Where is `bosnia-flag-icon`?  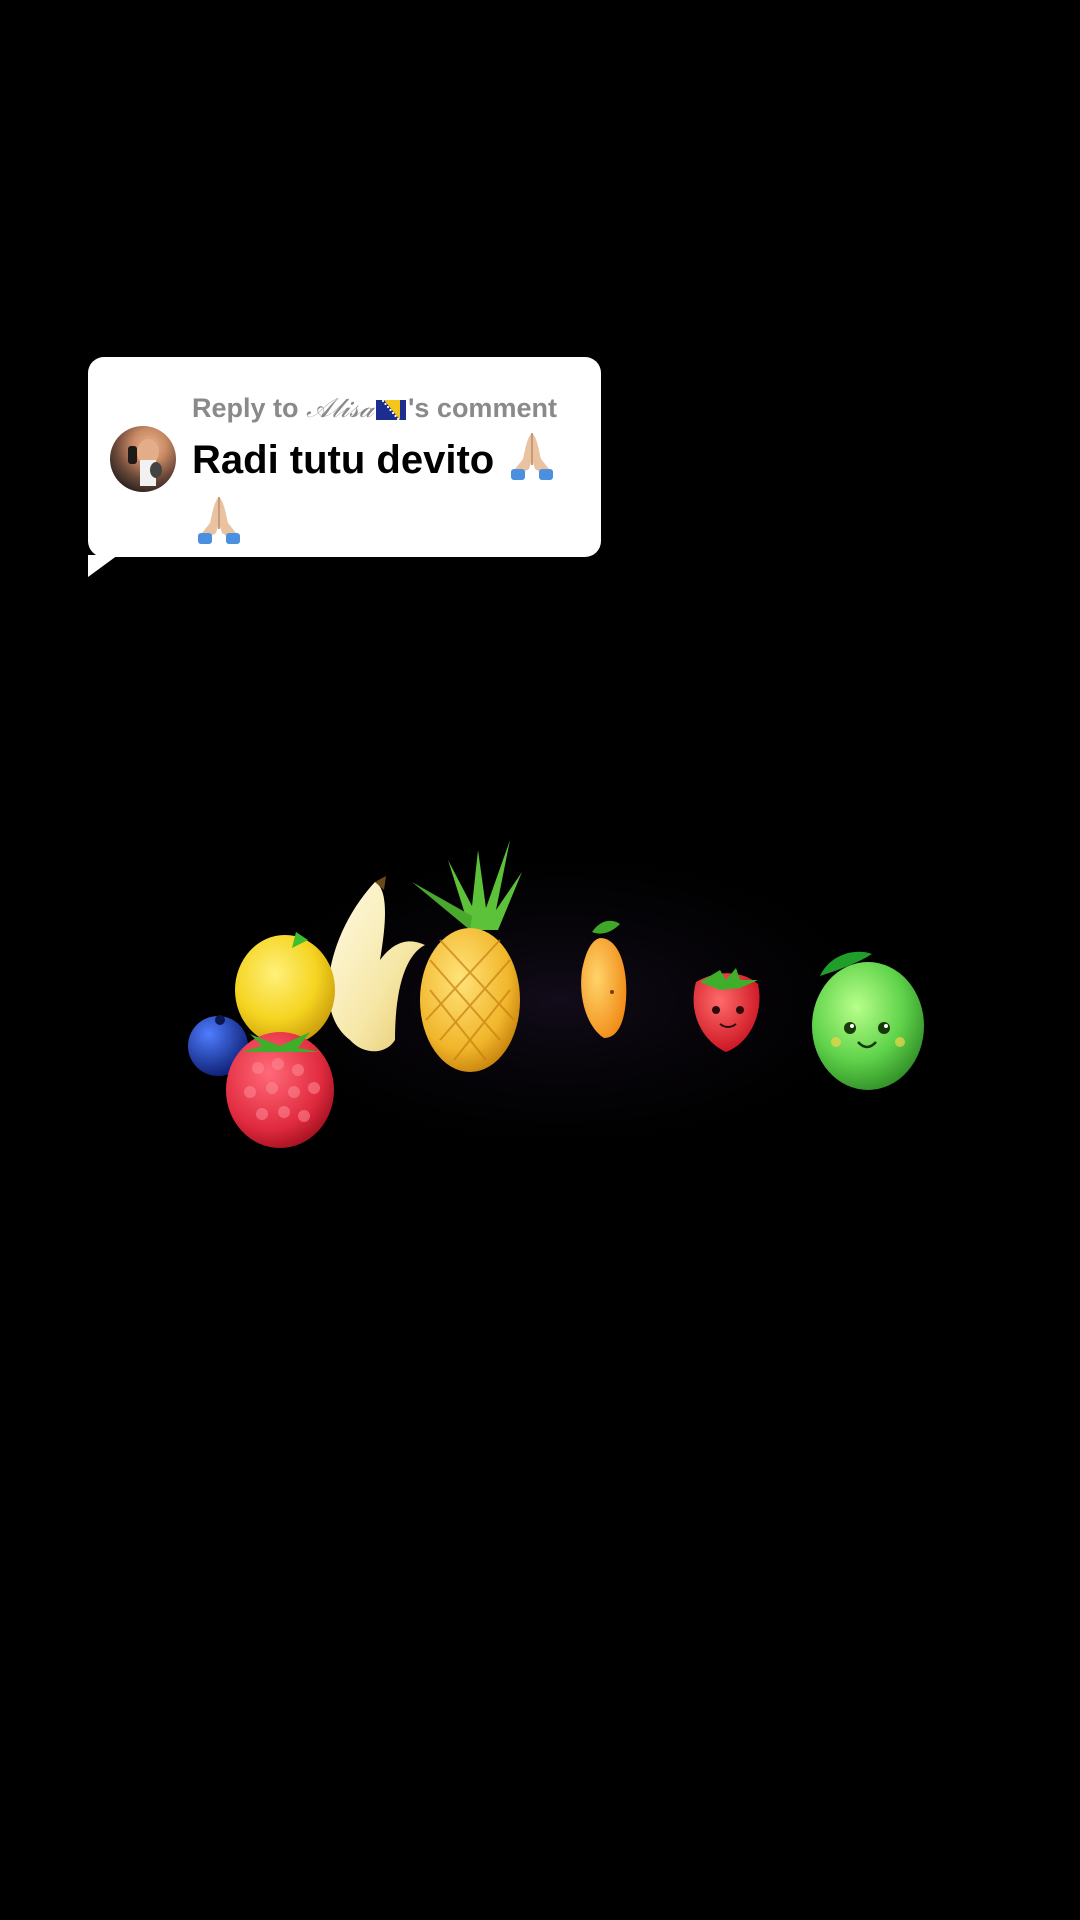
bosnia-flag-icon is located at coordinates (390, 411).